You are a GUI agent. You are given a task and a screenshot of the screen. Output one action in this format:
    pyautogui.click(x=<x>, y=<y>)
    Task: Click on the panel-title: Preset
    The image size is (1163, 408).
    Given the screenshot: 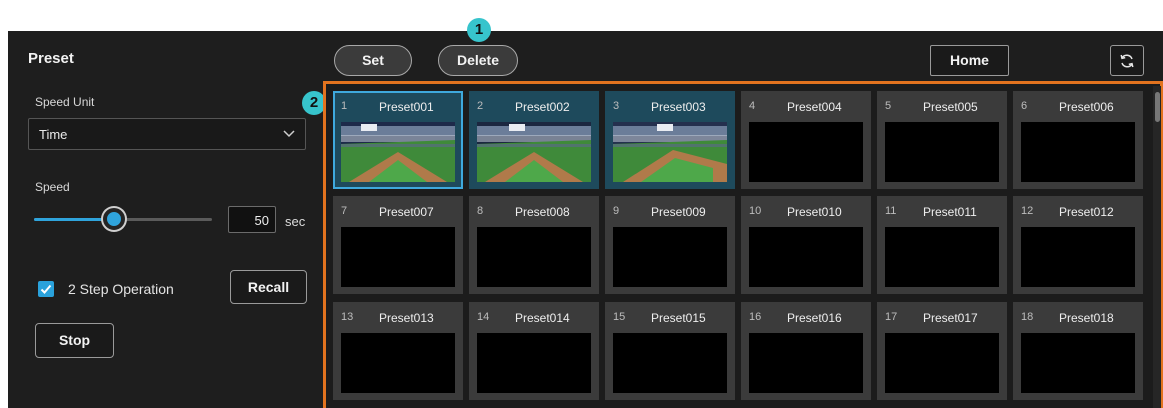 What is the action you would take?
    pyautogui.click(x=51, y=58)
    